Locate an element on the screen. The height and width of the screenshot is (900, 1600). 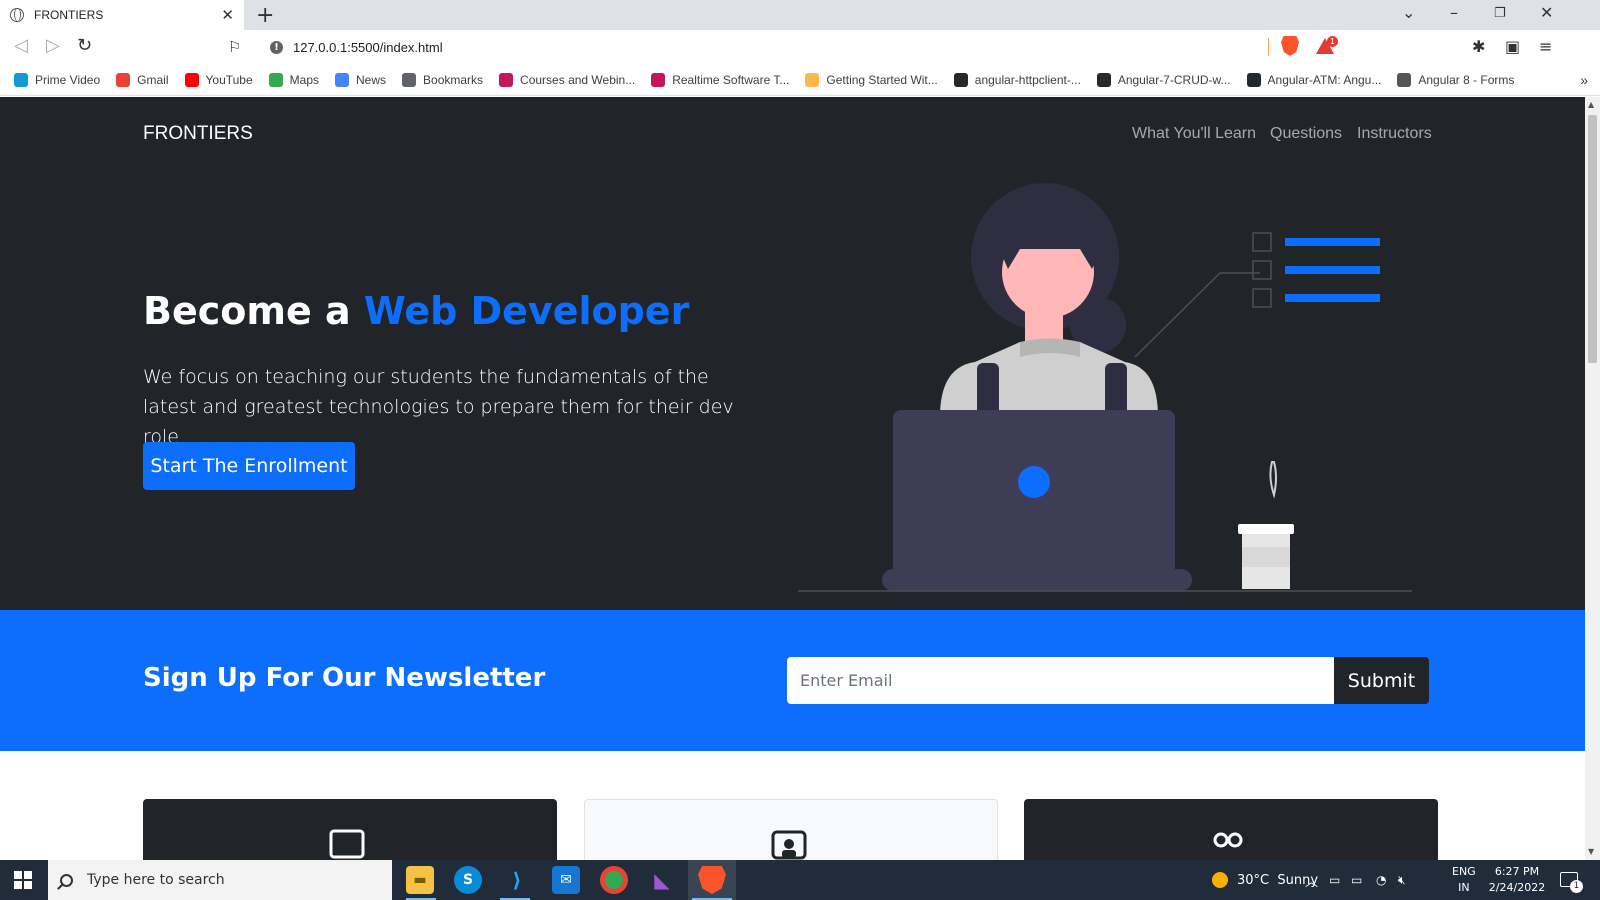
back-icon: ◁ is located at coordinates (21, 45).